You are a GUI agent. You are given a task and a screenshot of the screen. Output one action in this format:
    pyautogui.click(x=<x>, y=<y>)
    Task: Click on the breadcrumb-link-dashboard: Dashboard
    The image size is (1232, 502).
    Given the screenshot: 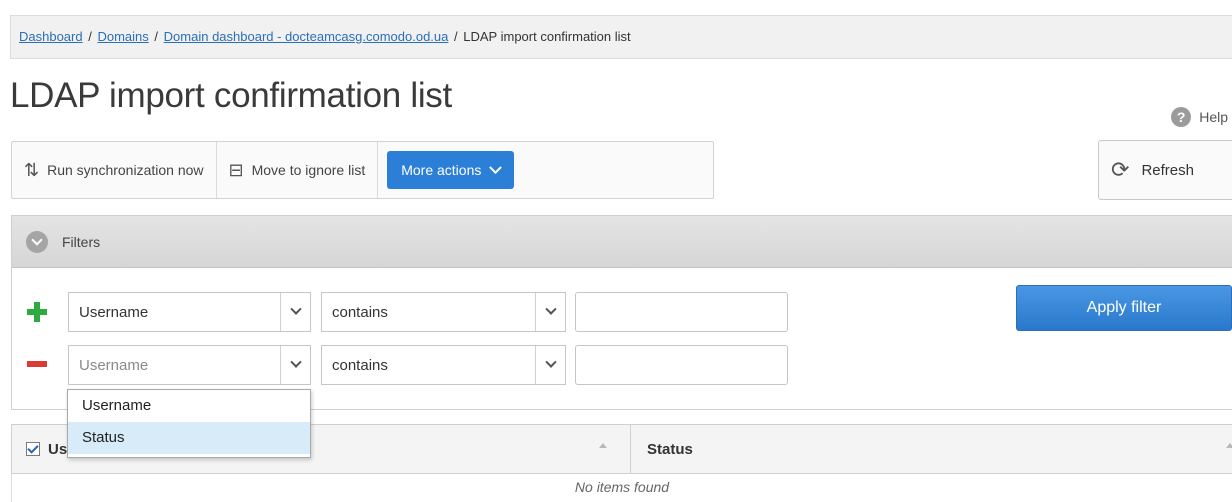 What is the action you would take?
    pyautogui.click(x=51, y=36)
    